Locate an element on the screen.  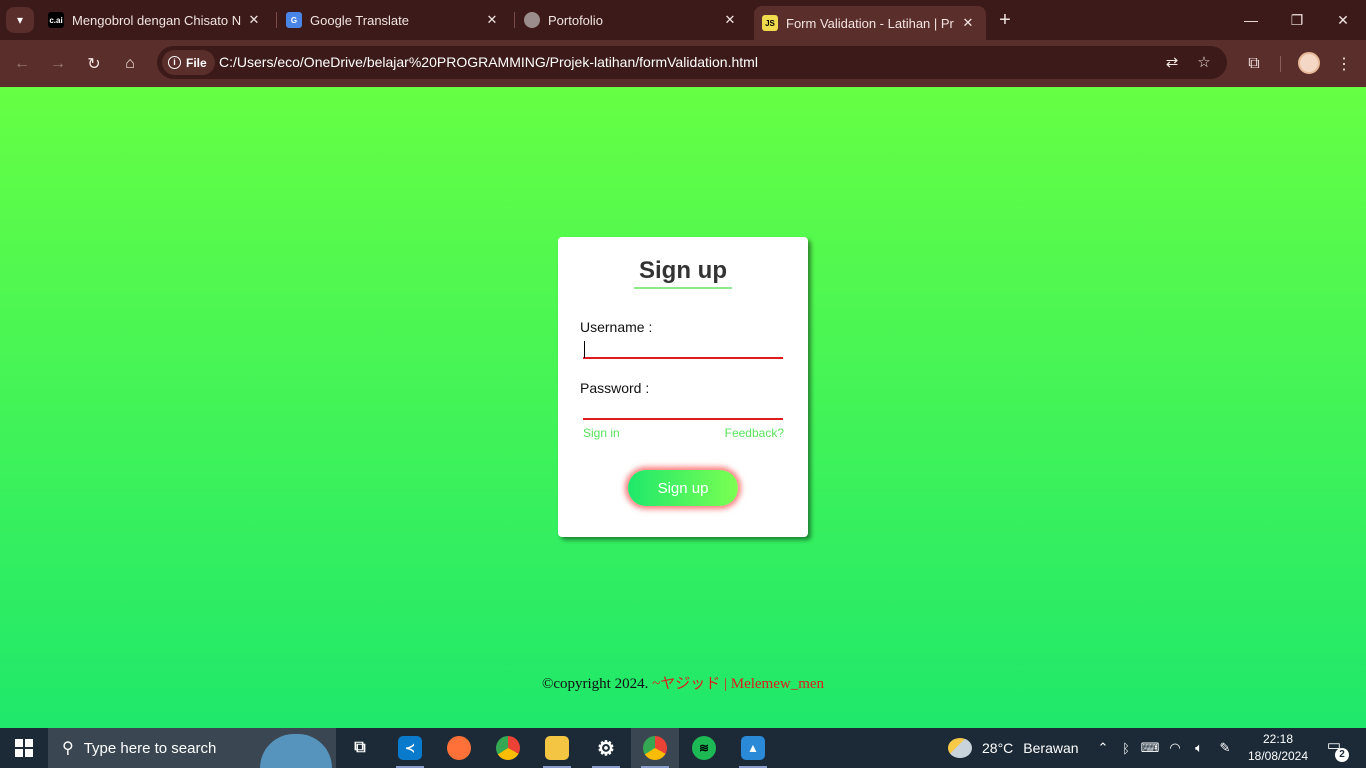
taskbar-app-photos: ▲ is located at coordinates (753, 748).